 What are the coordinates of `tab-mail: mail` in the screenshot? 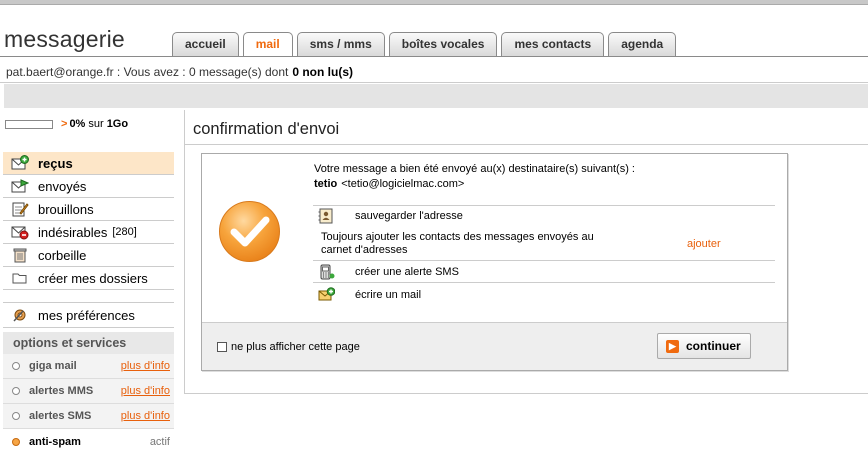 It's located at (267, 44).